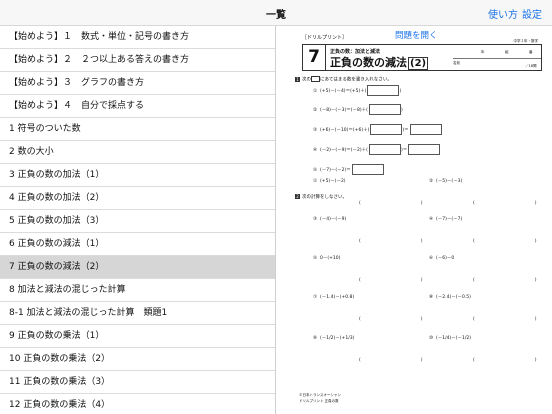 The image size is (552, 414). Describe the element at coordinates (344, 110) in the screenshot. I see `problem-expression: (－8)－(－3)＝(－8)＋(` at that location.